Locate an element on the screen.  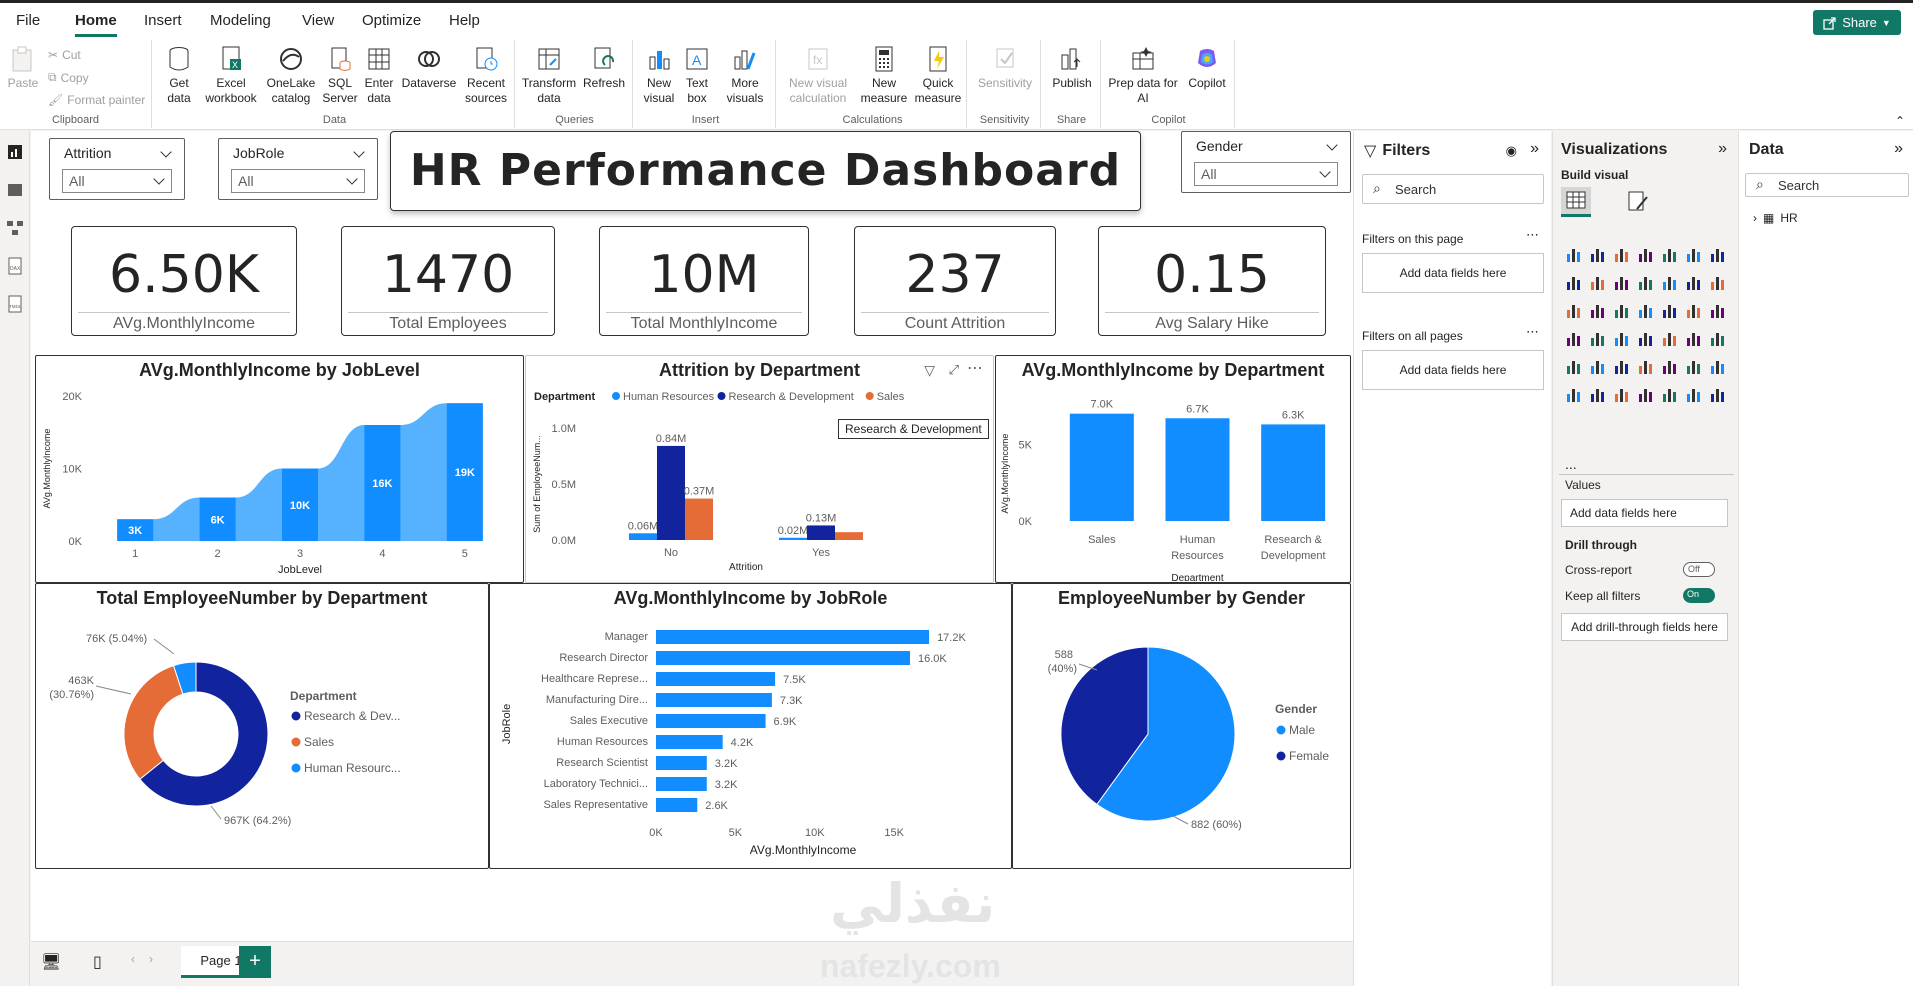
menu-help: Help is located at coordinates (464, 20).